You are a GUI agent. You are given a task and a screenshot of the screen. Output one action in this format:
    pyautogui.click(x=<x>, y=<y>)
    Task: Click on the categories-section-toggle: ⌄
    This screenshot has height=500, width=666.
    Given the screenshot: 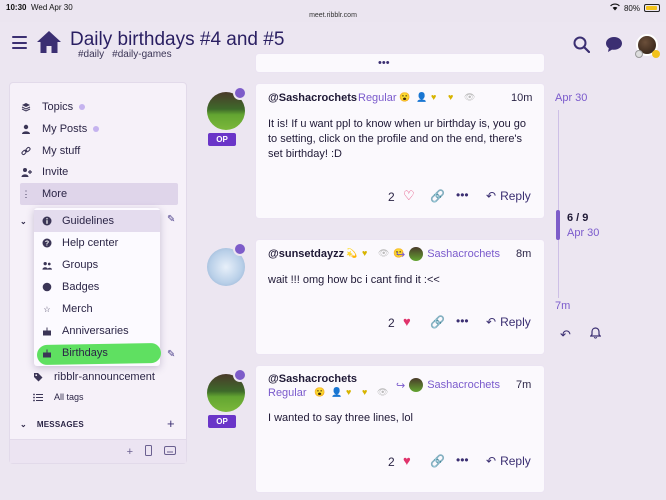 What is the action you would take?
    pyautogui.click(x=23, y=221)
    